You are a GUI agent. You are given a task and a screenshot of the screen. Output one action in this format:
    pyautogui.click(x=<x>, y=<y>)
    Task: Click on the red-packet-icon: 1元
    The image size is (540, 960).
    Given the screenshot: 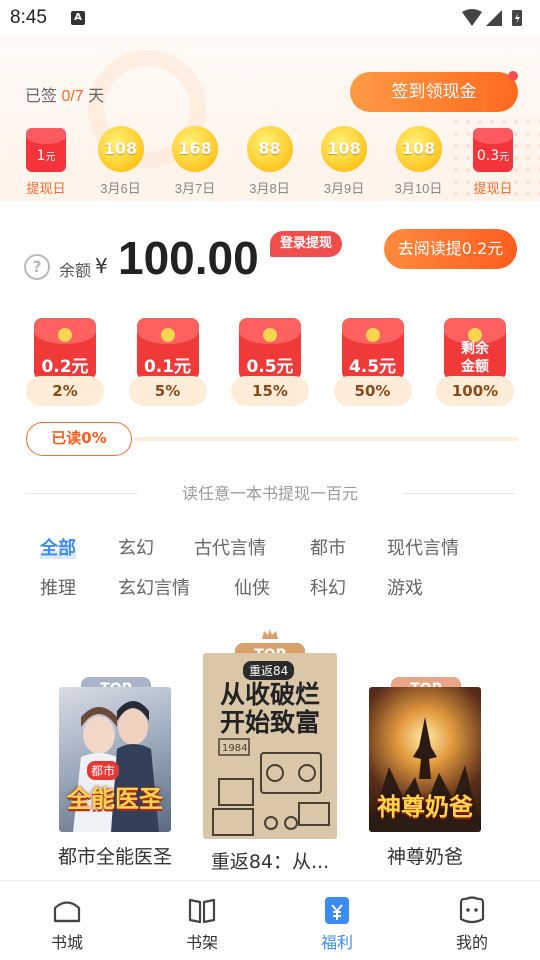 What is the action you would take?
    pyautogui.click(x=46, y=150)
    